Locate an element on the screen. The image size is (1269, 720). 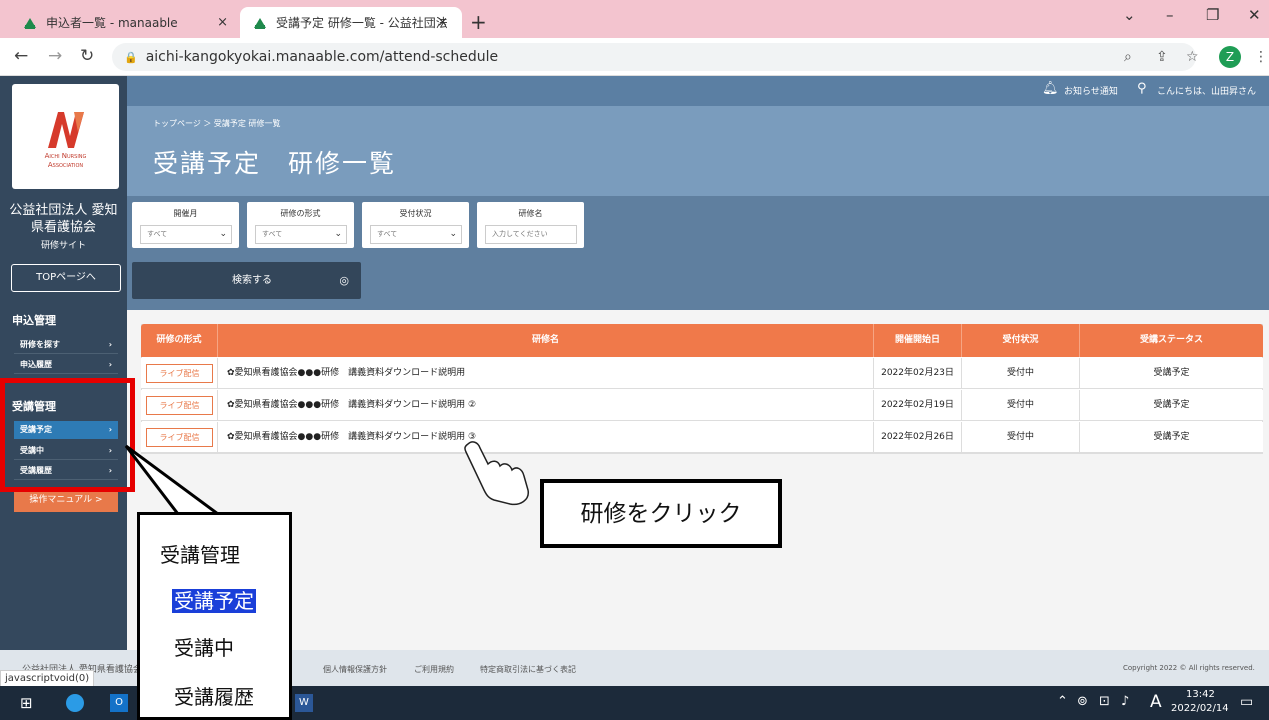
search-button: 検索する ◎ is located at coordinates (246, 280).